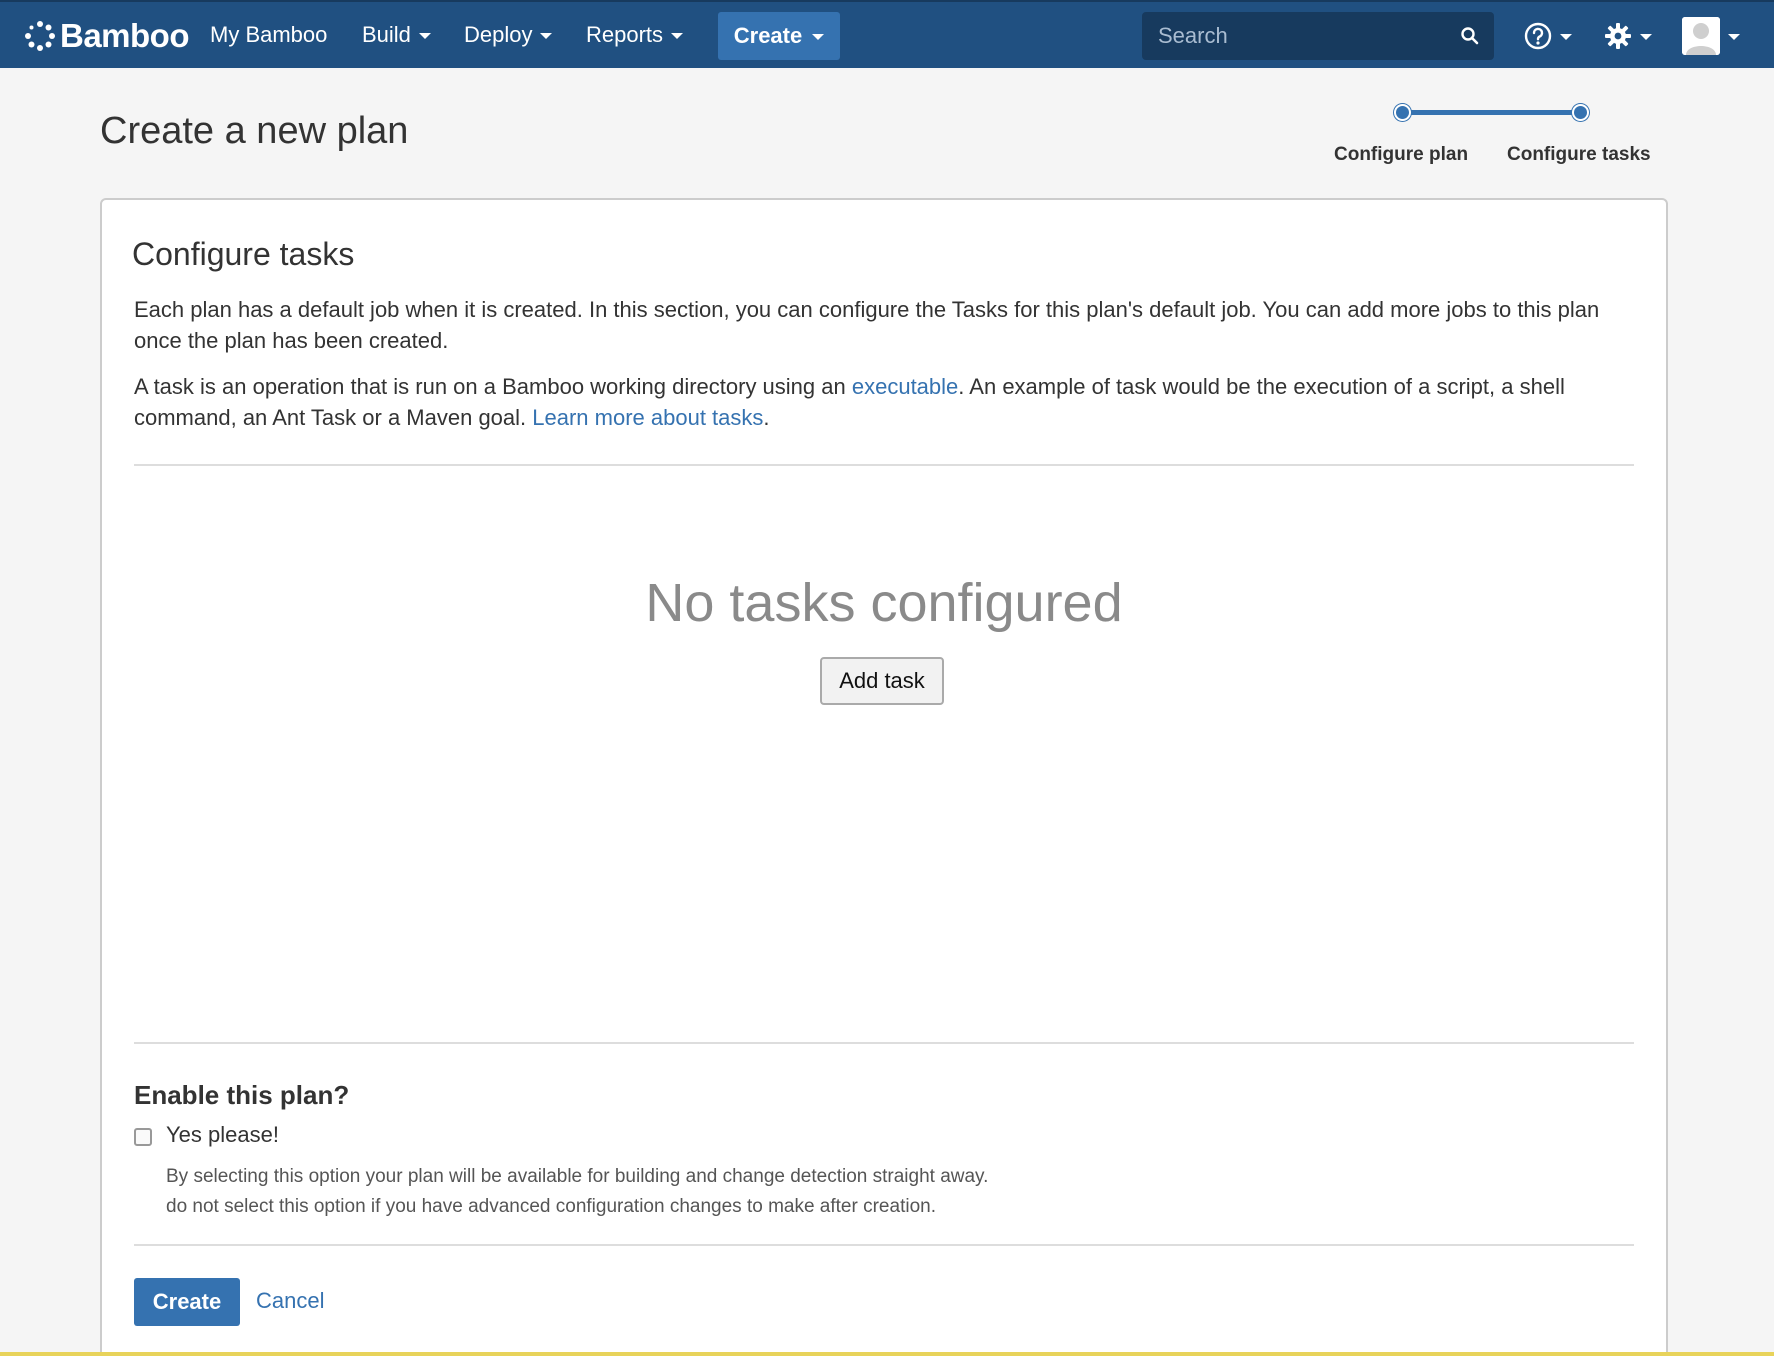  What do you see at coordinates (242, 1095) in the screenshot?
I see `enable-plan-heading: Enable this plan?` at bounding box center [242, 1095].